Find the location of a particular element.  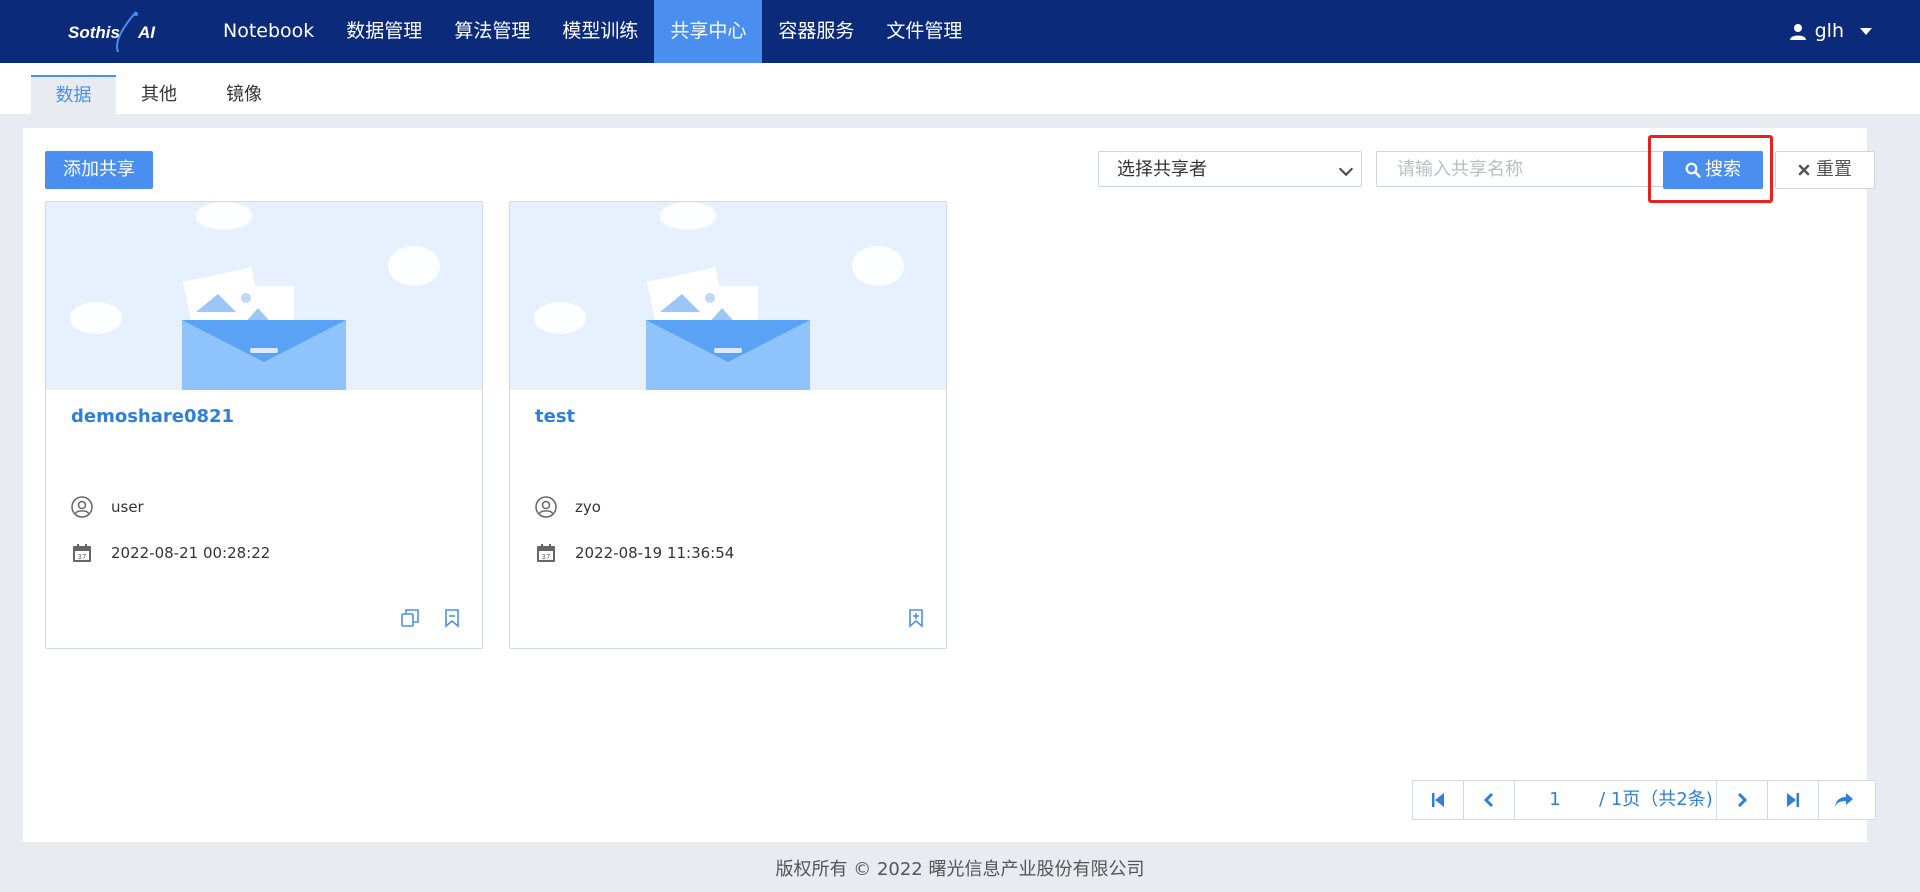

first-page-icon is located at coordinates (1438, 800).